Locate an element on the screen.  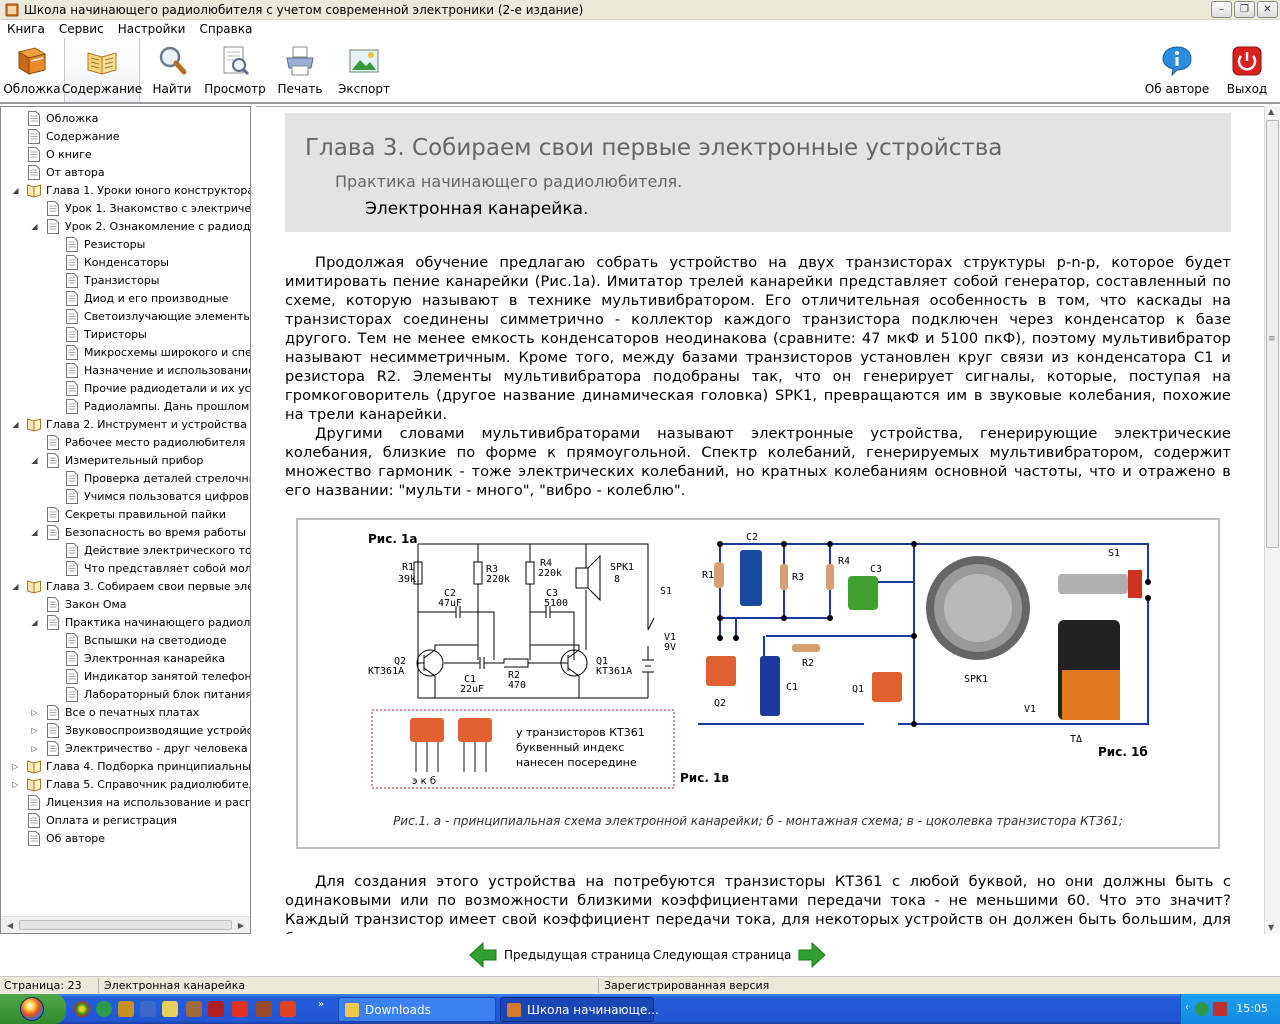
page-icon is located at coordinates (72, 550).